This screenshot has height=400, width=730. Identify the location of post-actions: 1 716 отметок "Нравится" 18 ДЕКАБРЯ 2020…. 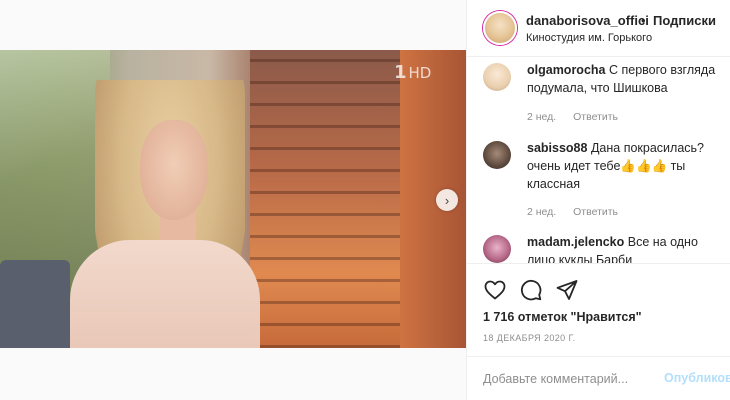
(598, 303).